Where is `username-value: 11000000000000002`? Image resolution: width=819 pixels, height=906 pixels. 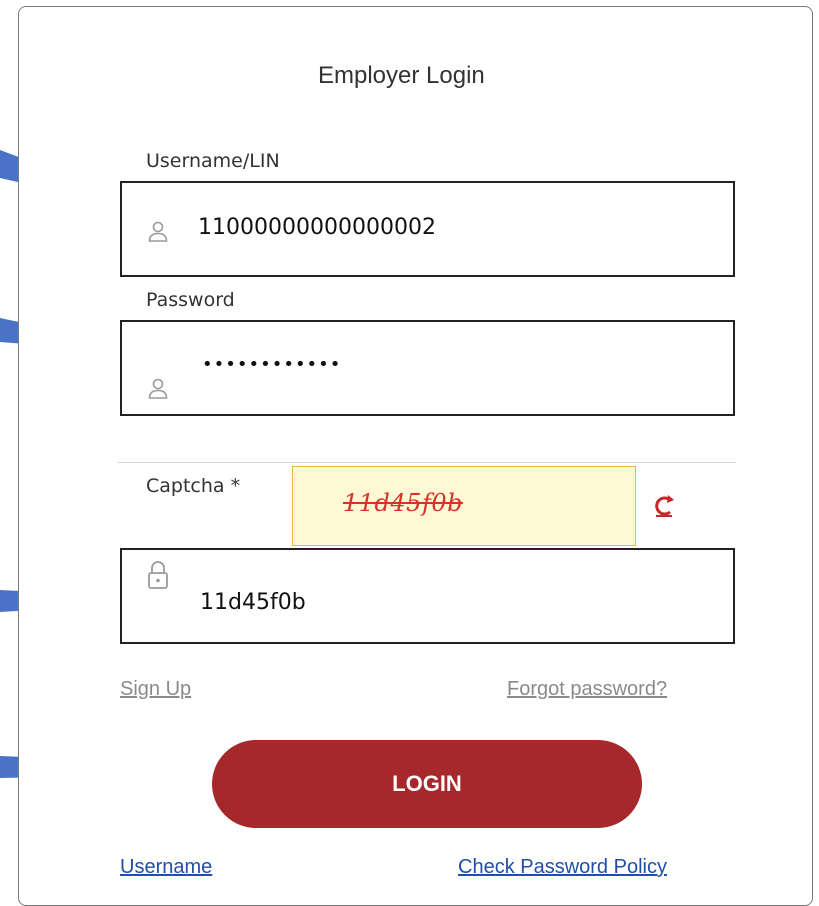 username-value: 11000000000000002 is located at coordinates (317, 227).